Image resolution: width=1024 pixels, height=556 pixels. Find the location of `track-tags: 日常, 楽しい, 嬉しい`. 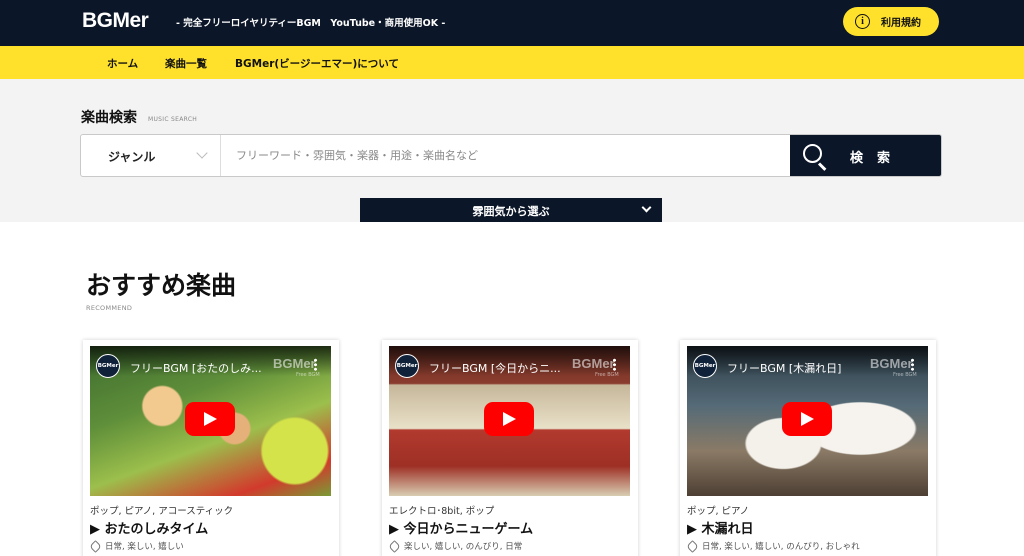

track-tags: 日常, 楽しい, 嬉しい is located at coordinates (136, 546).